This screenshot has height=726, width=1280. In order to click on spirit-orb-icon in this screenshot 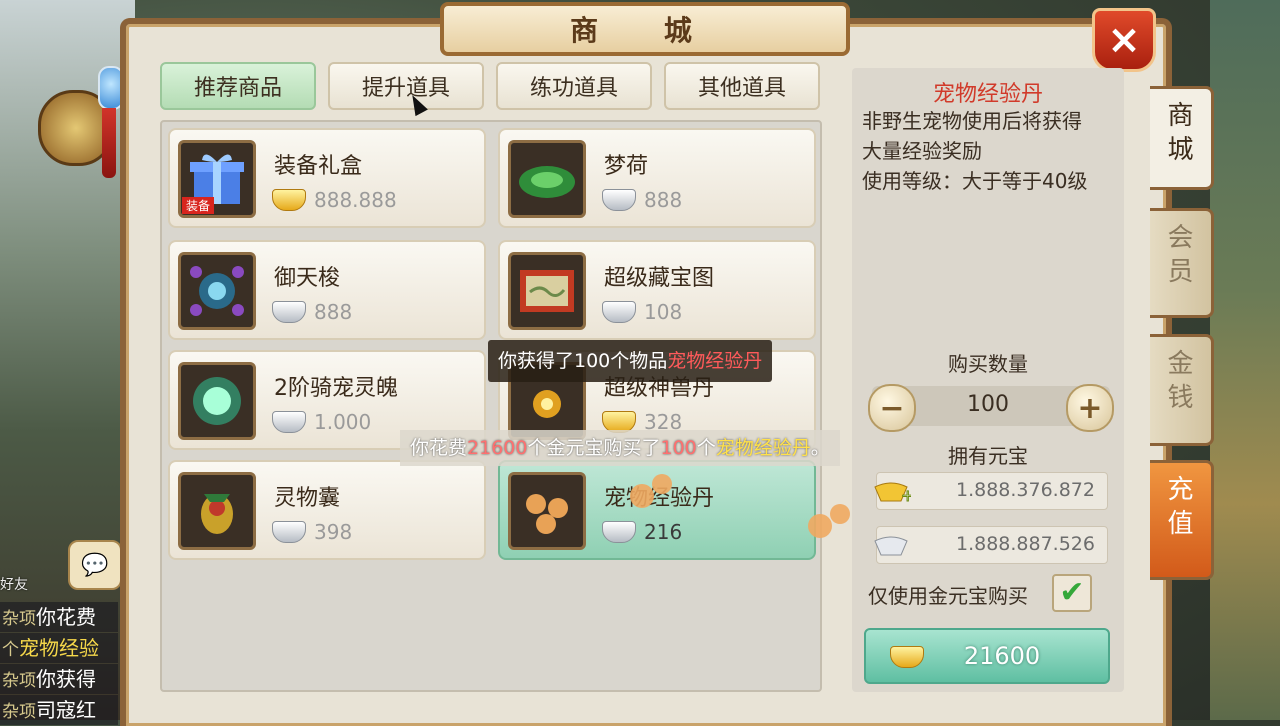, I will do `click(217, 401)`.